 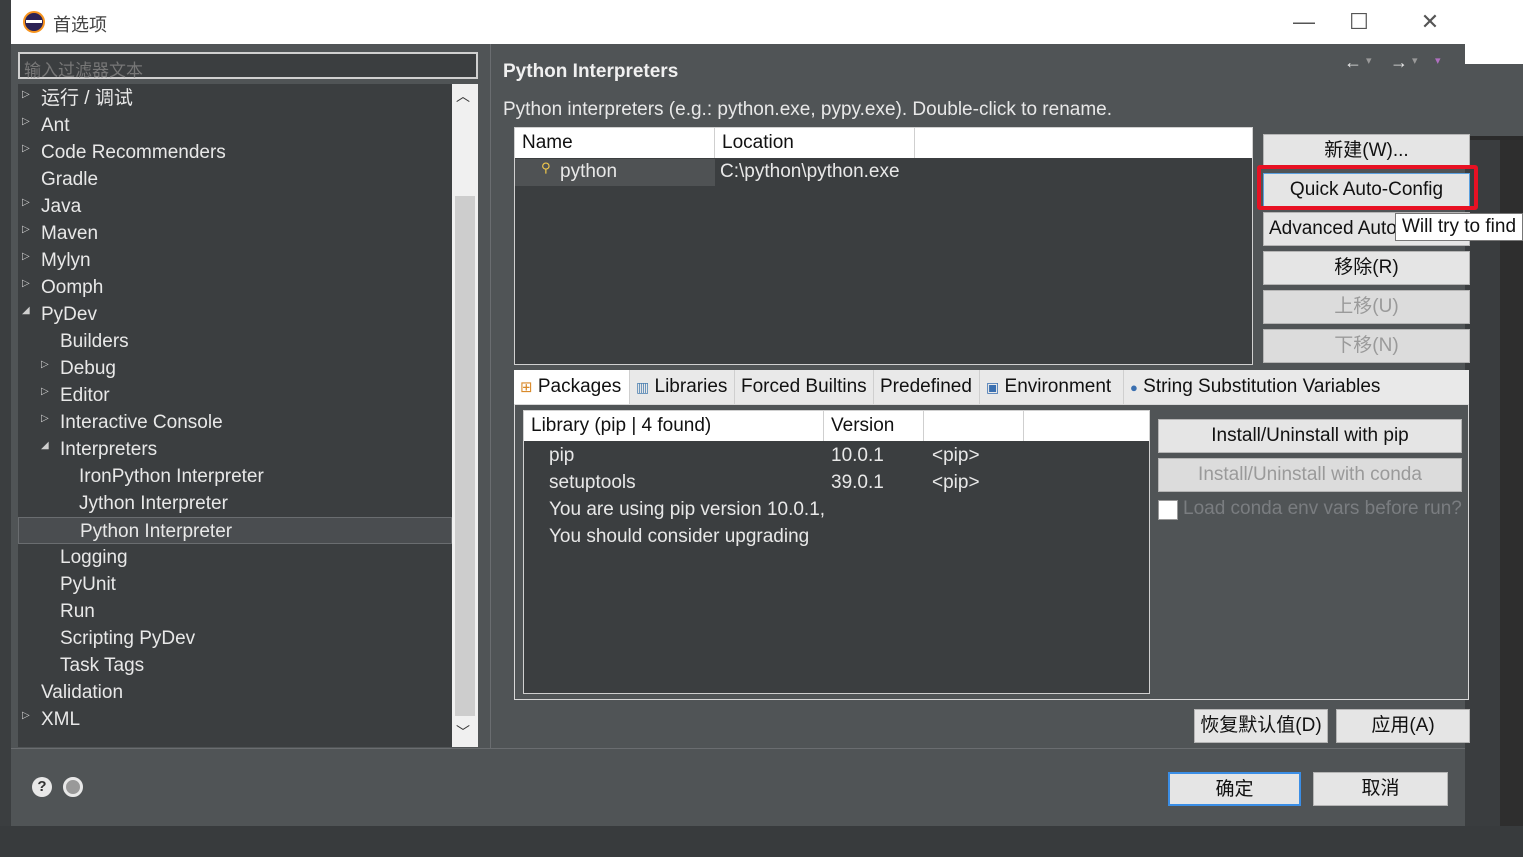 I want to click on view-menu-icon: ▾, so click(x=1438, y=60).